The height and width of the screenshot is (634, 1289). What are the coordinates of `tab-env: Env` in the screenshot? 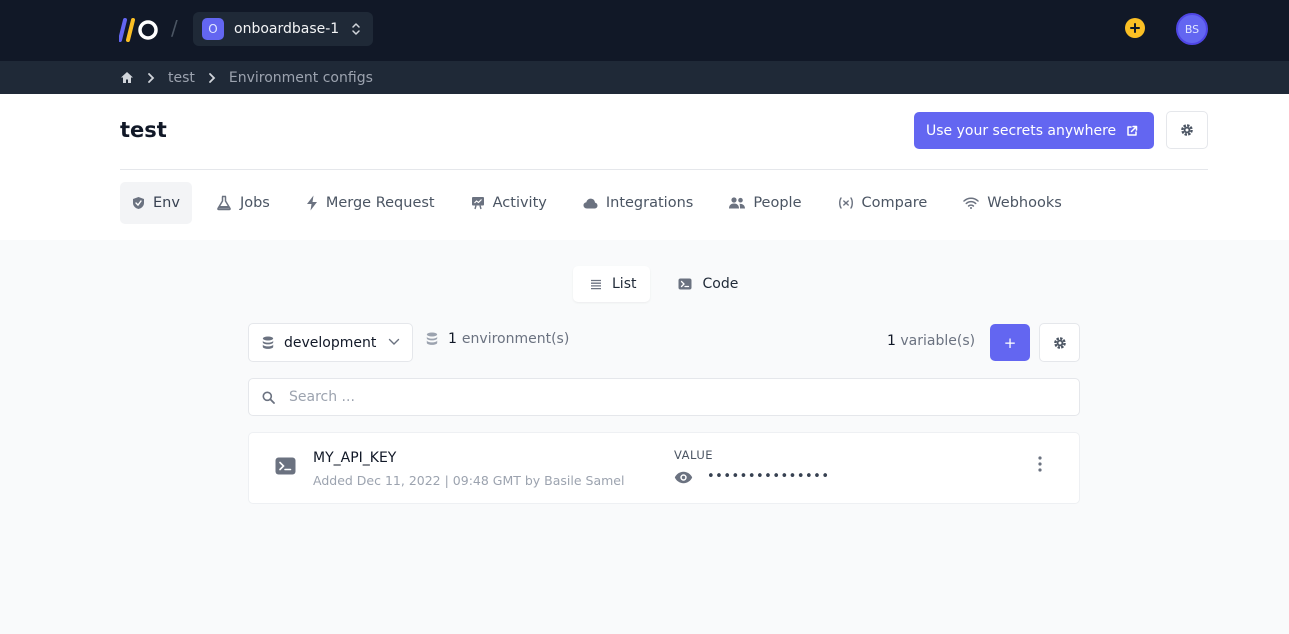 It's located at (156, 203).